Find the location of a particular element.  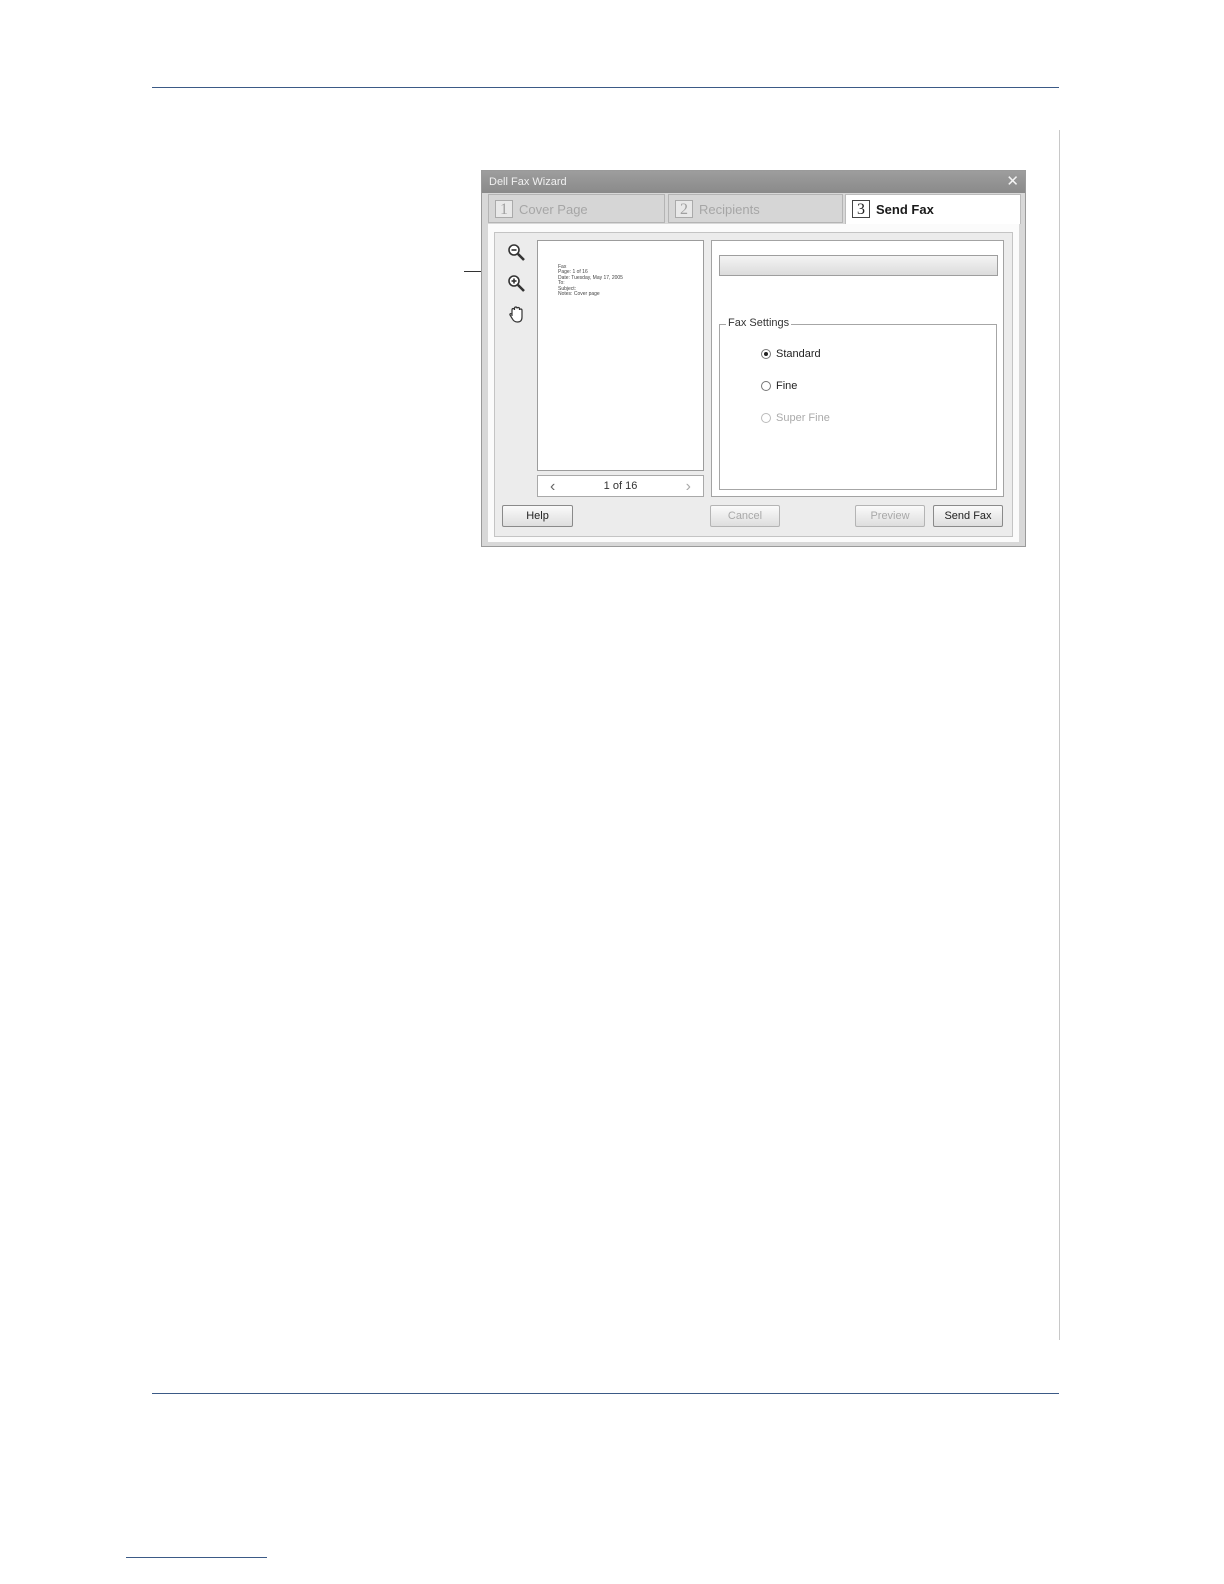

tab-recipients: 2 Recipients is located at coordinates (755, 208).